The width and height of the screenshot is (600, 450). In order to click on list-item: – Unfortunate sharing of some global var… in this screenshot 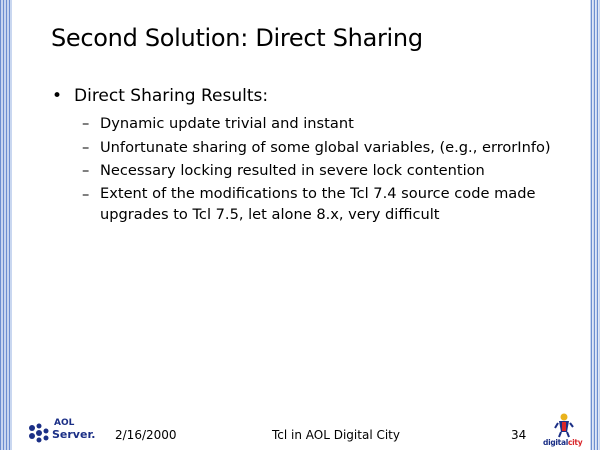, I will do `click(316, 148)`.